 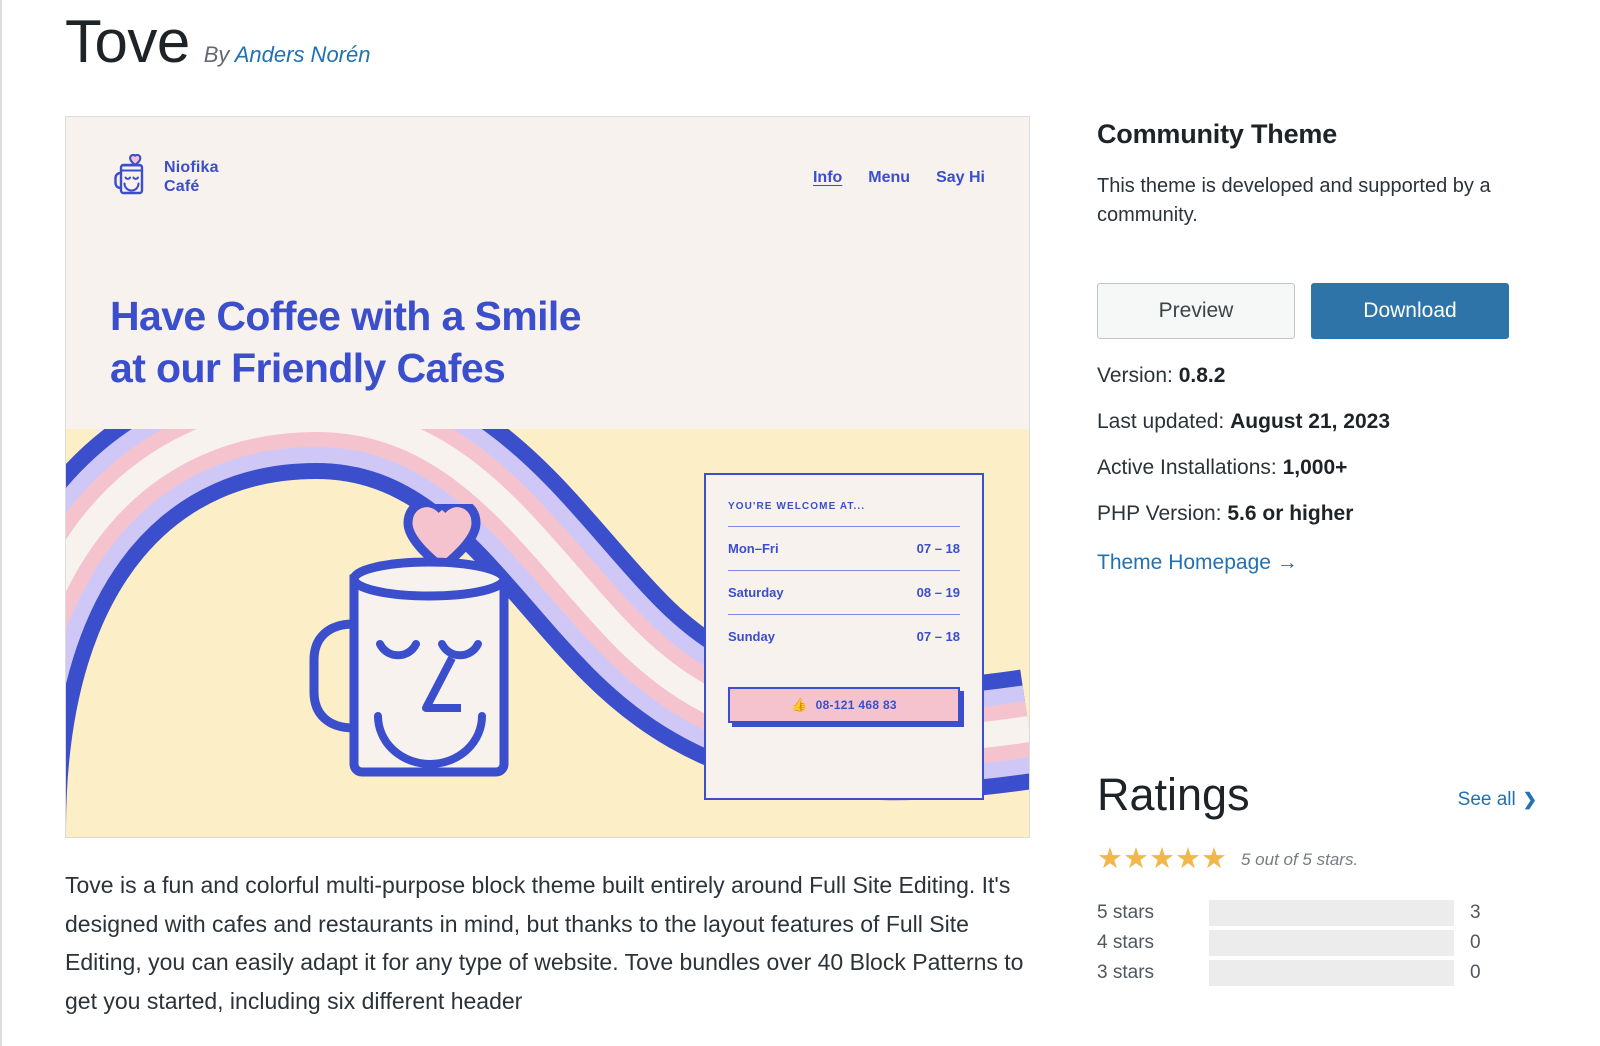 I want to click on see-all-label: See all, so click(x=1486, y=799).